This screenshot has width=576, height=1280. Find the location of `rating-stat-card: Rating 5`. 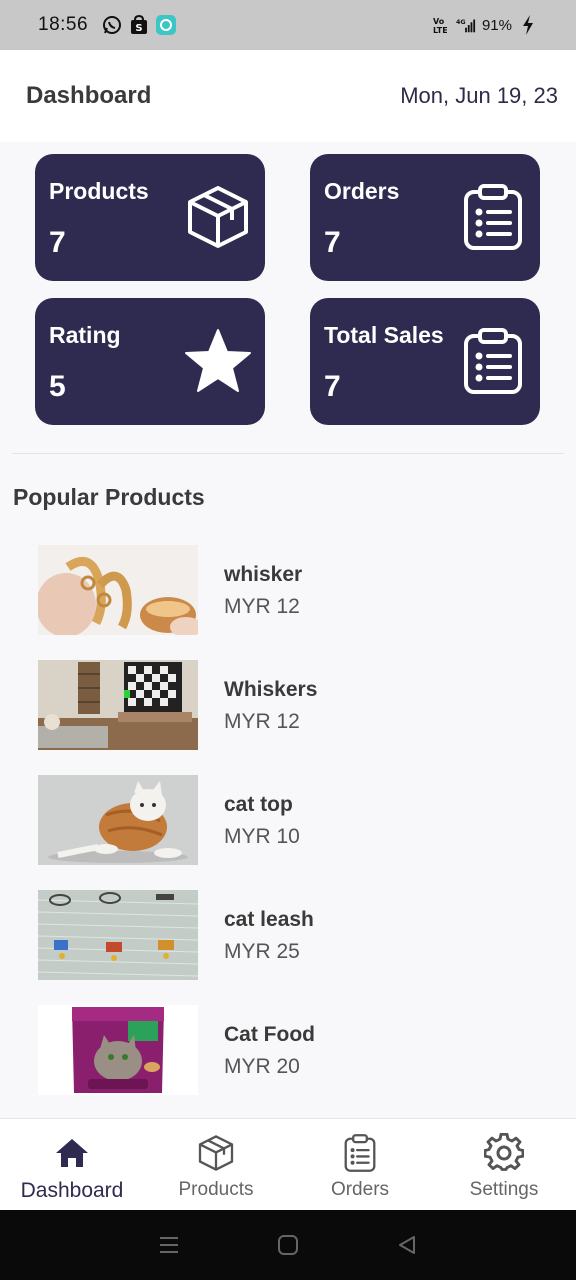

rating-stat-card: Rating 5 is located at coordinates (150, 361).